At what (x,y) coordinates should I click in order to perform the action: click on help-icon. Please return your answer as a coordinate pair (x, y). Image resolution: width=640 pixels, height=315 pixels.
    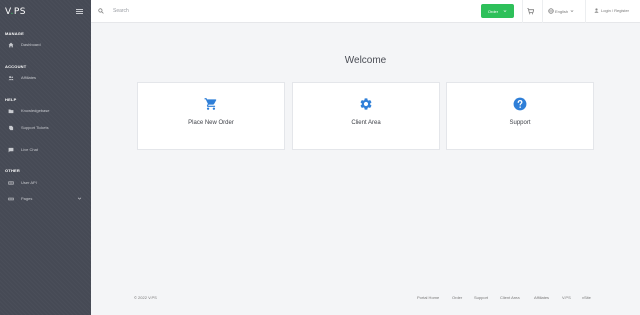
    Looking at the image, I should click on (520, 104).